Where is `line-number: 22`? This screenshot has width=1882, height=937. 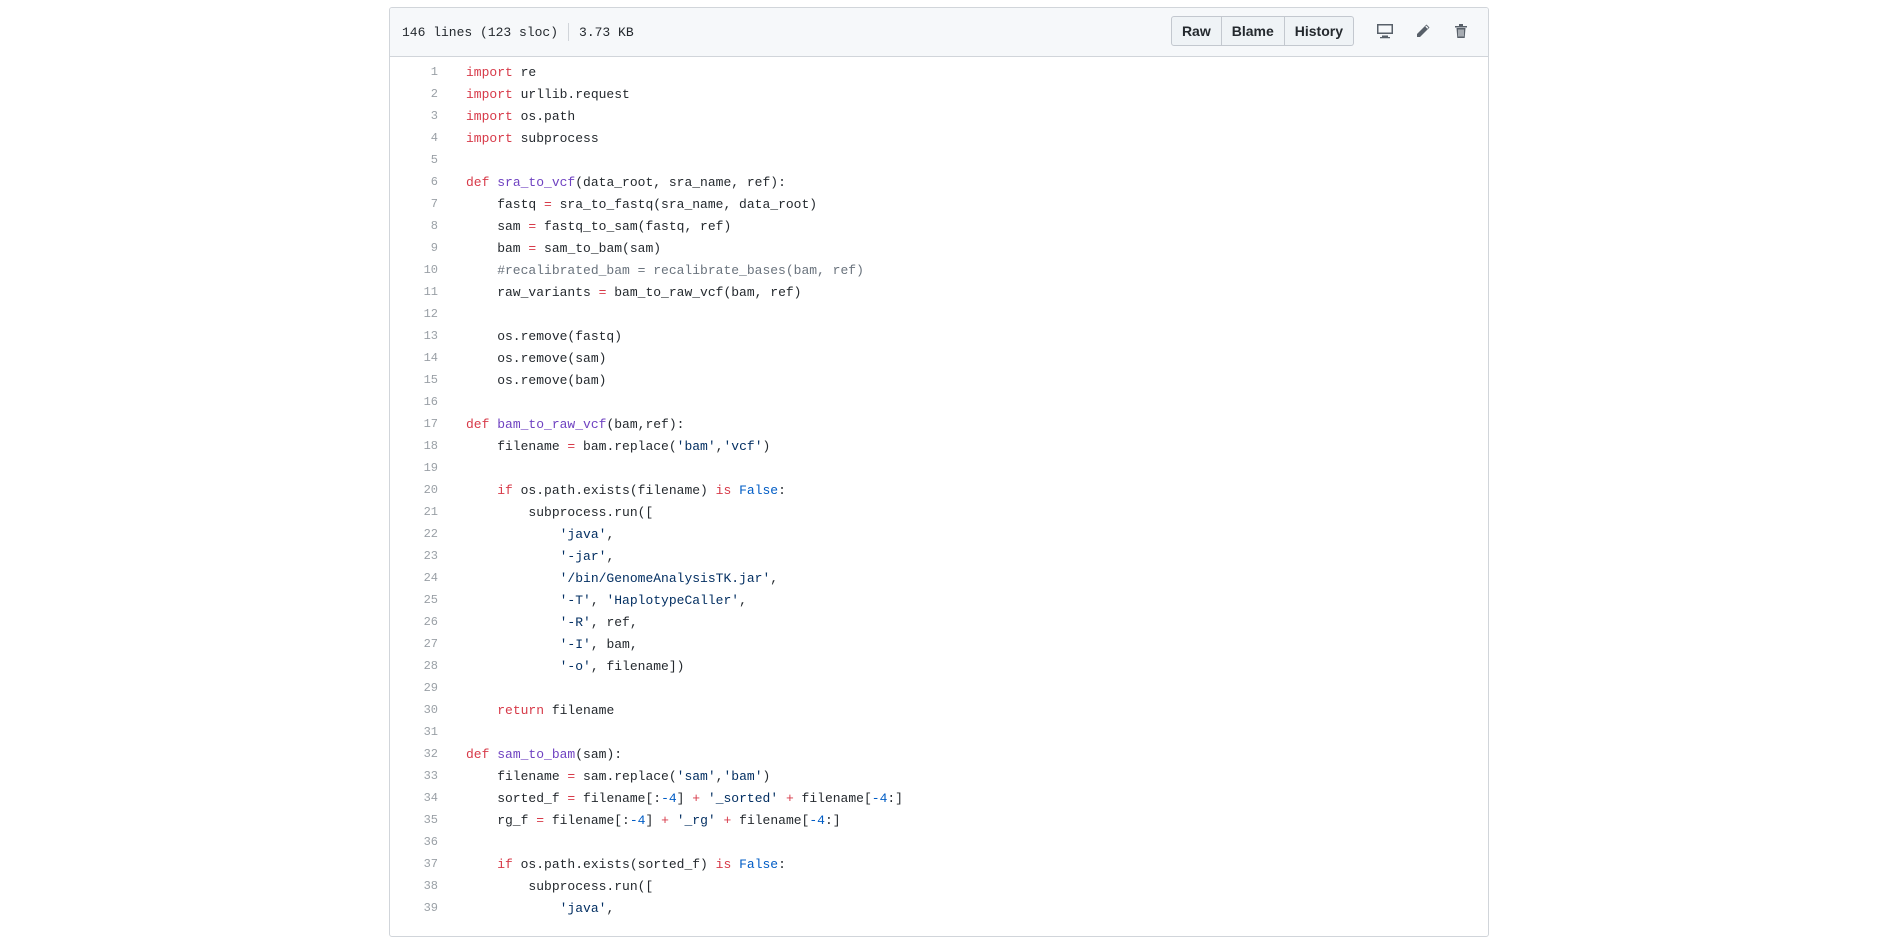
line-number: 22 is located at coordinates (428, 534).